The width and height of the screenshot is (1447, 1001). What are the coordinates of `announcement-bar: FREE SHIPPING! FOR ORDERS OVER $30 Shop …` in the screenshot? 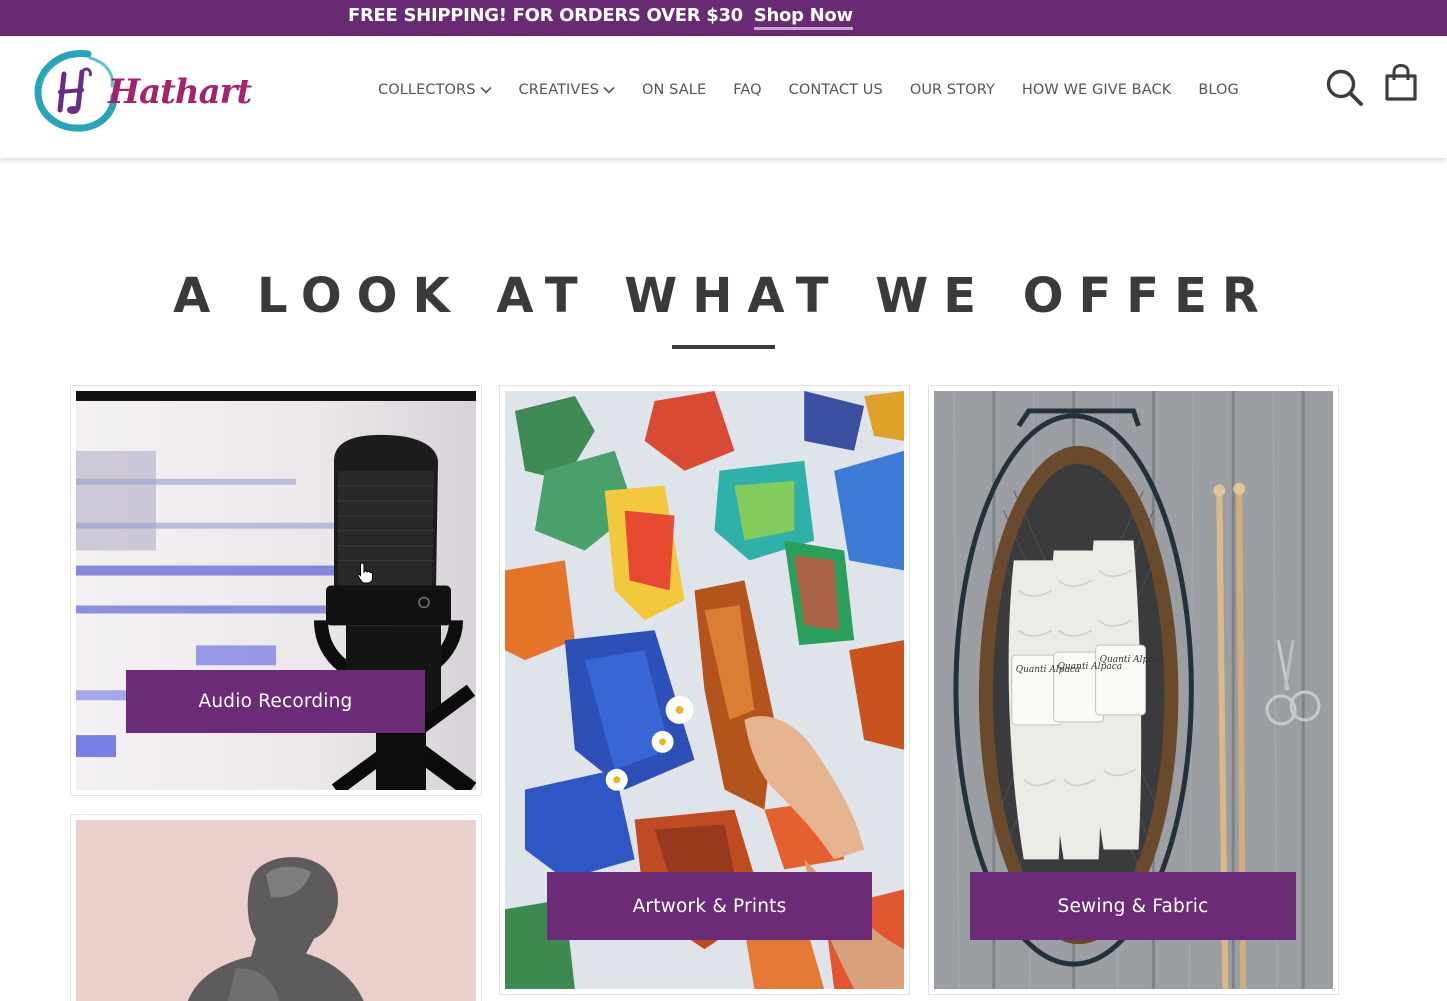 It's located at (723, 18).